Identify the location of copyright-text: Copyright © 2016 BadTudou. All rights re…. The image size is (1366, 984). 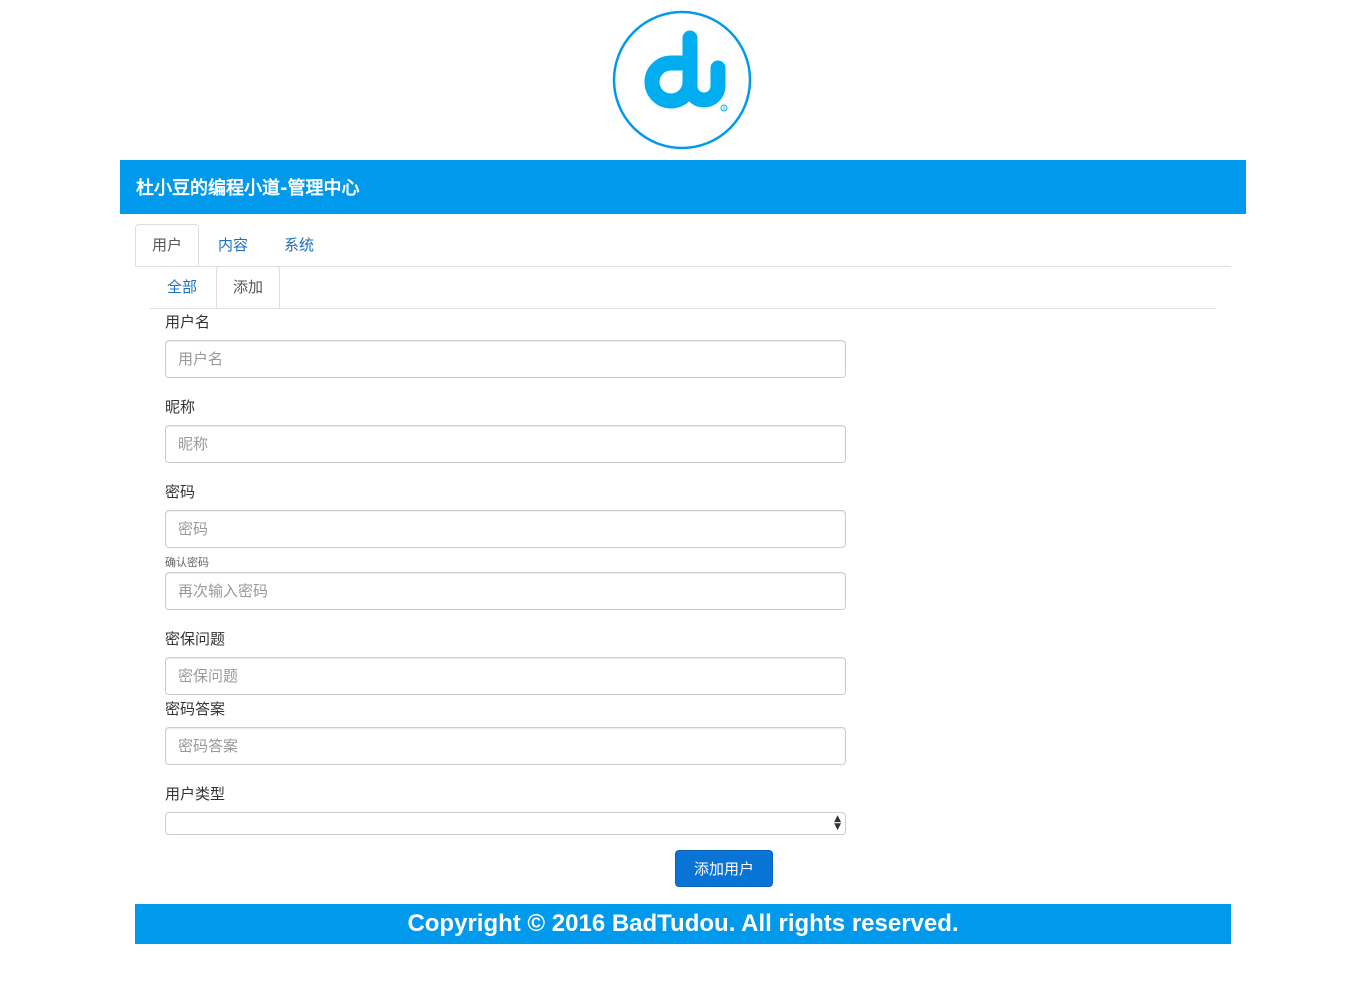
(683, 923).